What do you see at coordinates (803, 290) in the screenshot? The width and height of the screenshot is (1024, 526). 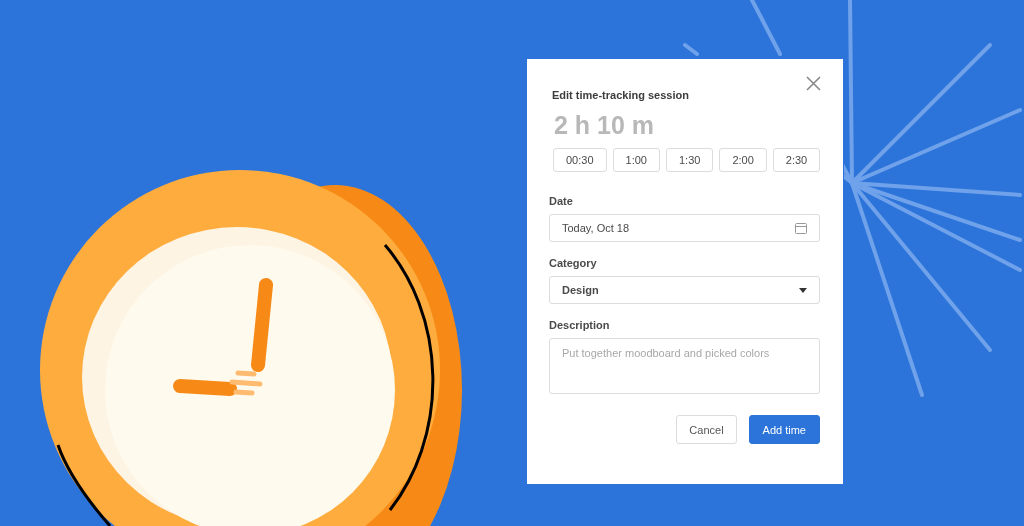 I see `caret-icon` at bounding box center [803, 290].